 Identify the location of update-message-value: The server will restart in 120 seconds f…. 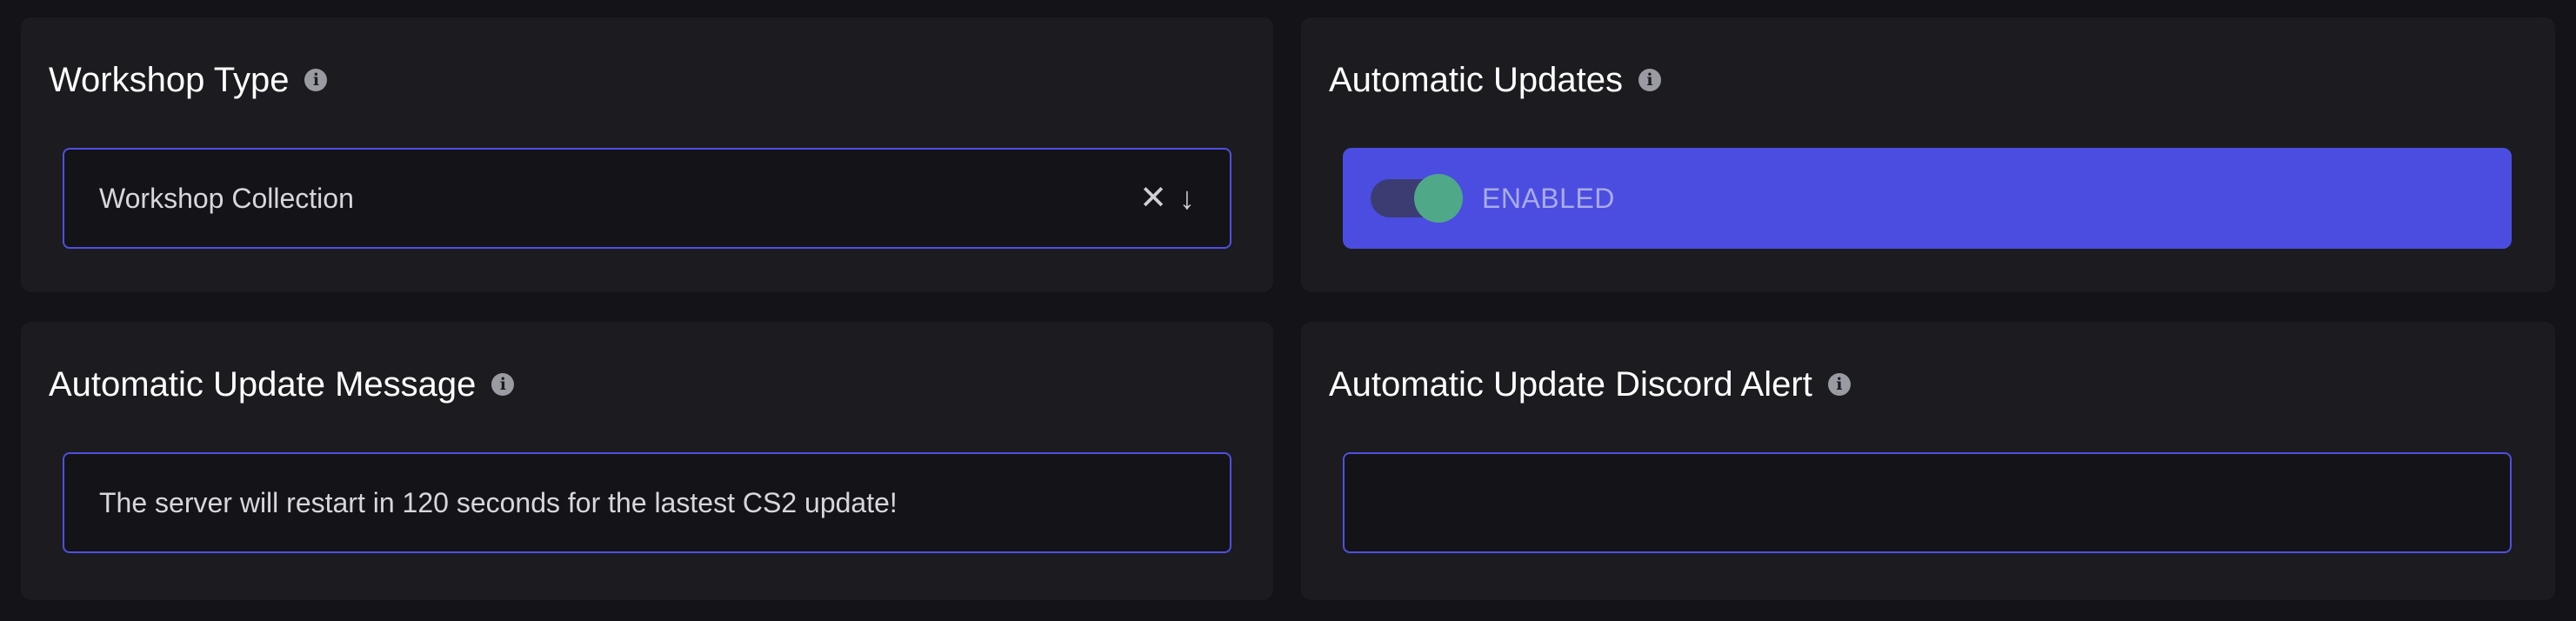
(499, 502).